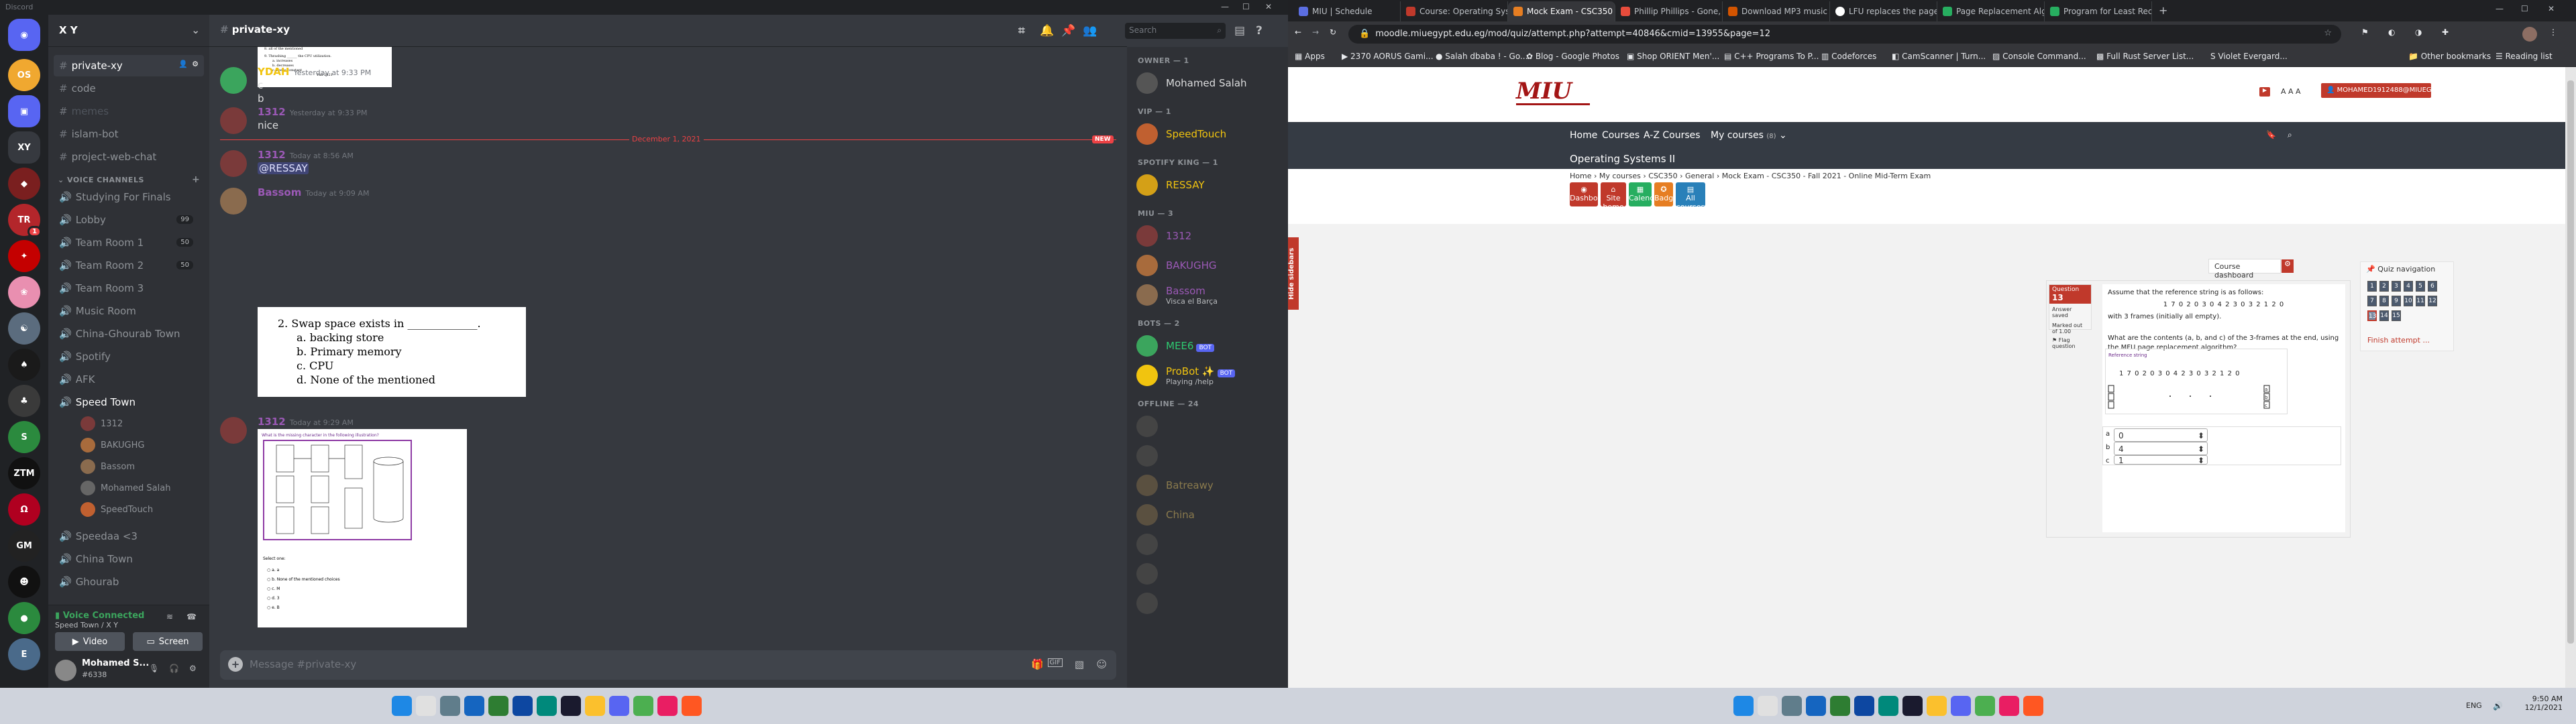  Describe the element at coordinates (24, 654) in the screenshot. I see `server-icon: E` at that location.